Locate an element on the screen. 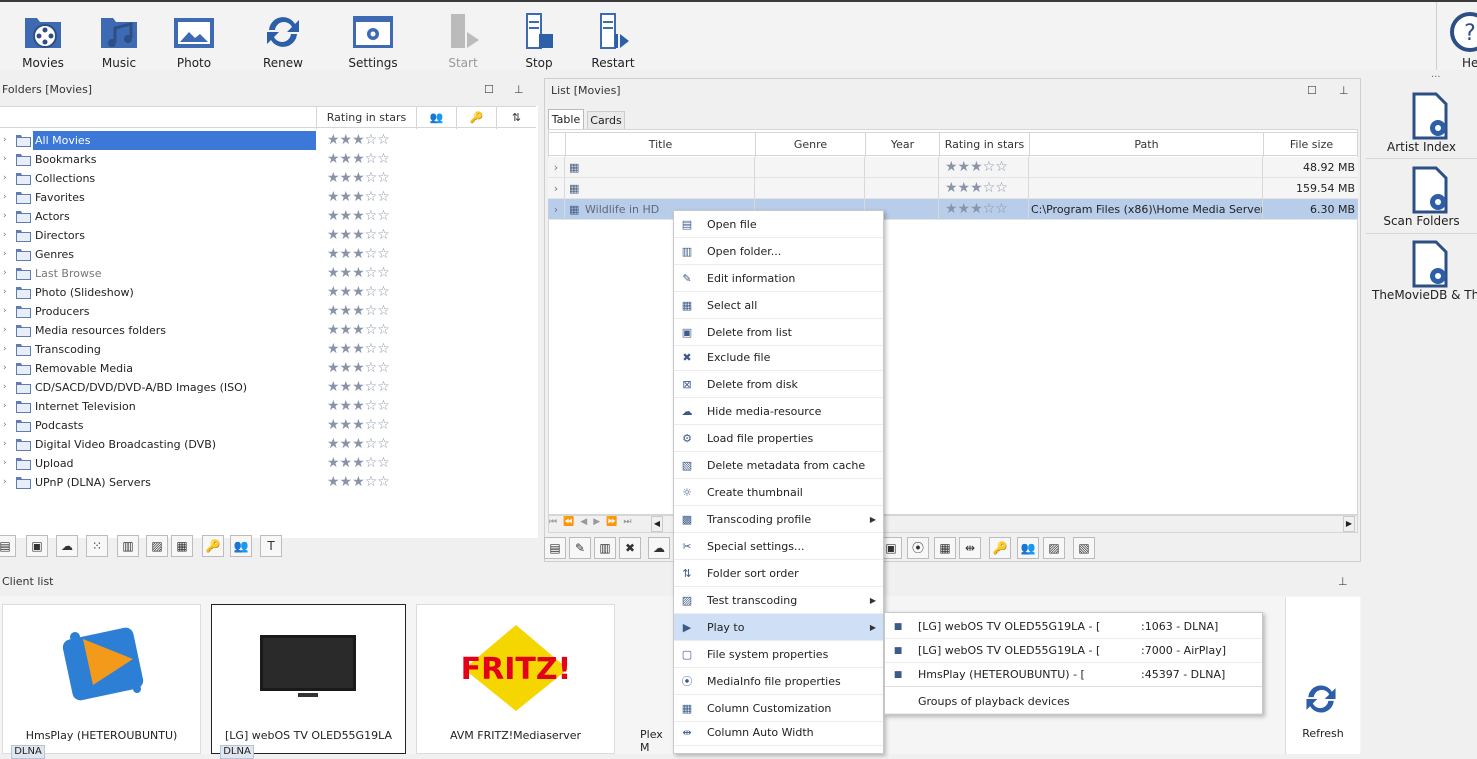 Image resolution: width=1477 pixels, height=759 pixels. tab-table: Table is located at coordinates (566, 119).